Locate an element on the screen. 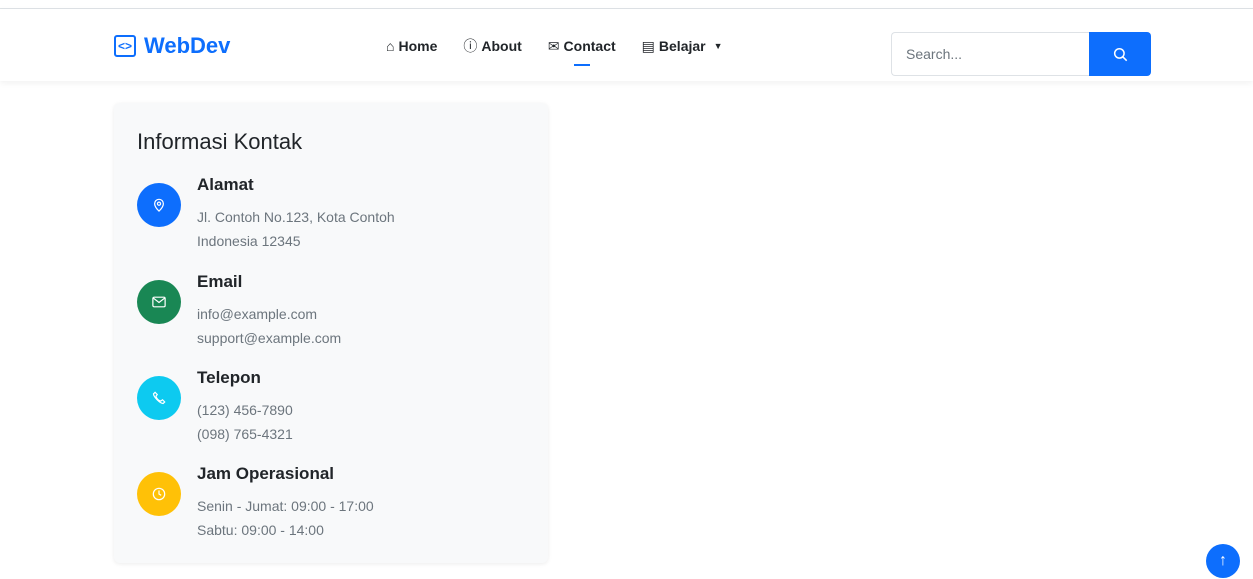 The height and width of the screenshot is (579, 1253). brand-link: <> WebDev is located at coordinates (172, 46).